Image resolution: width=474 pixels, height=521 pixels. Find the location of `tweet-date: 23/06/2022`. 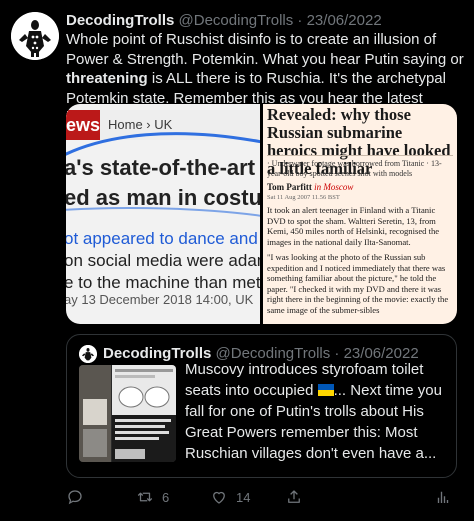

tweet-date: 23/06/2022 is located at coordinates (344, 20).